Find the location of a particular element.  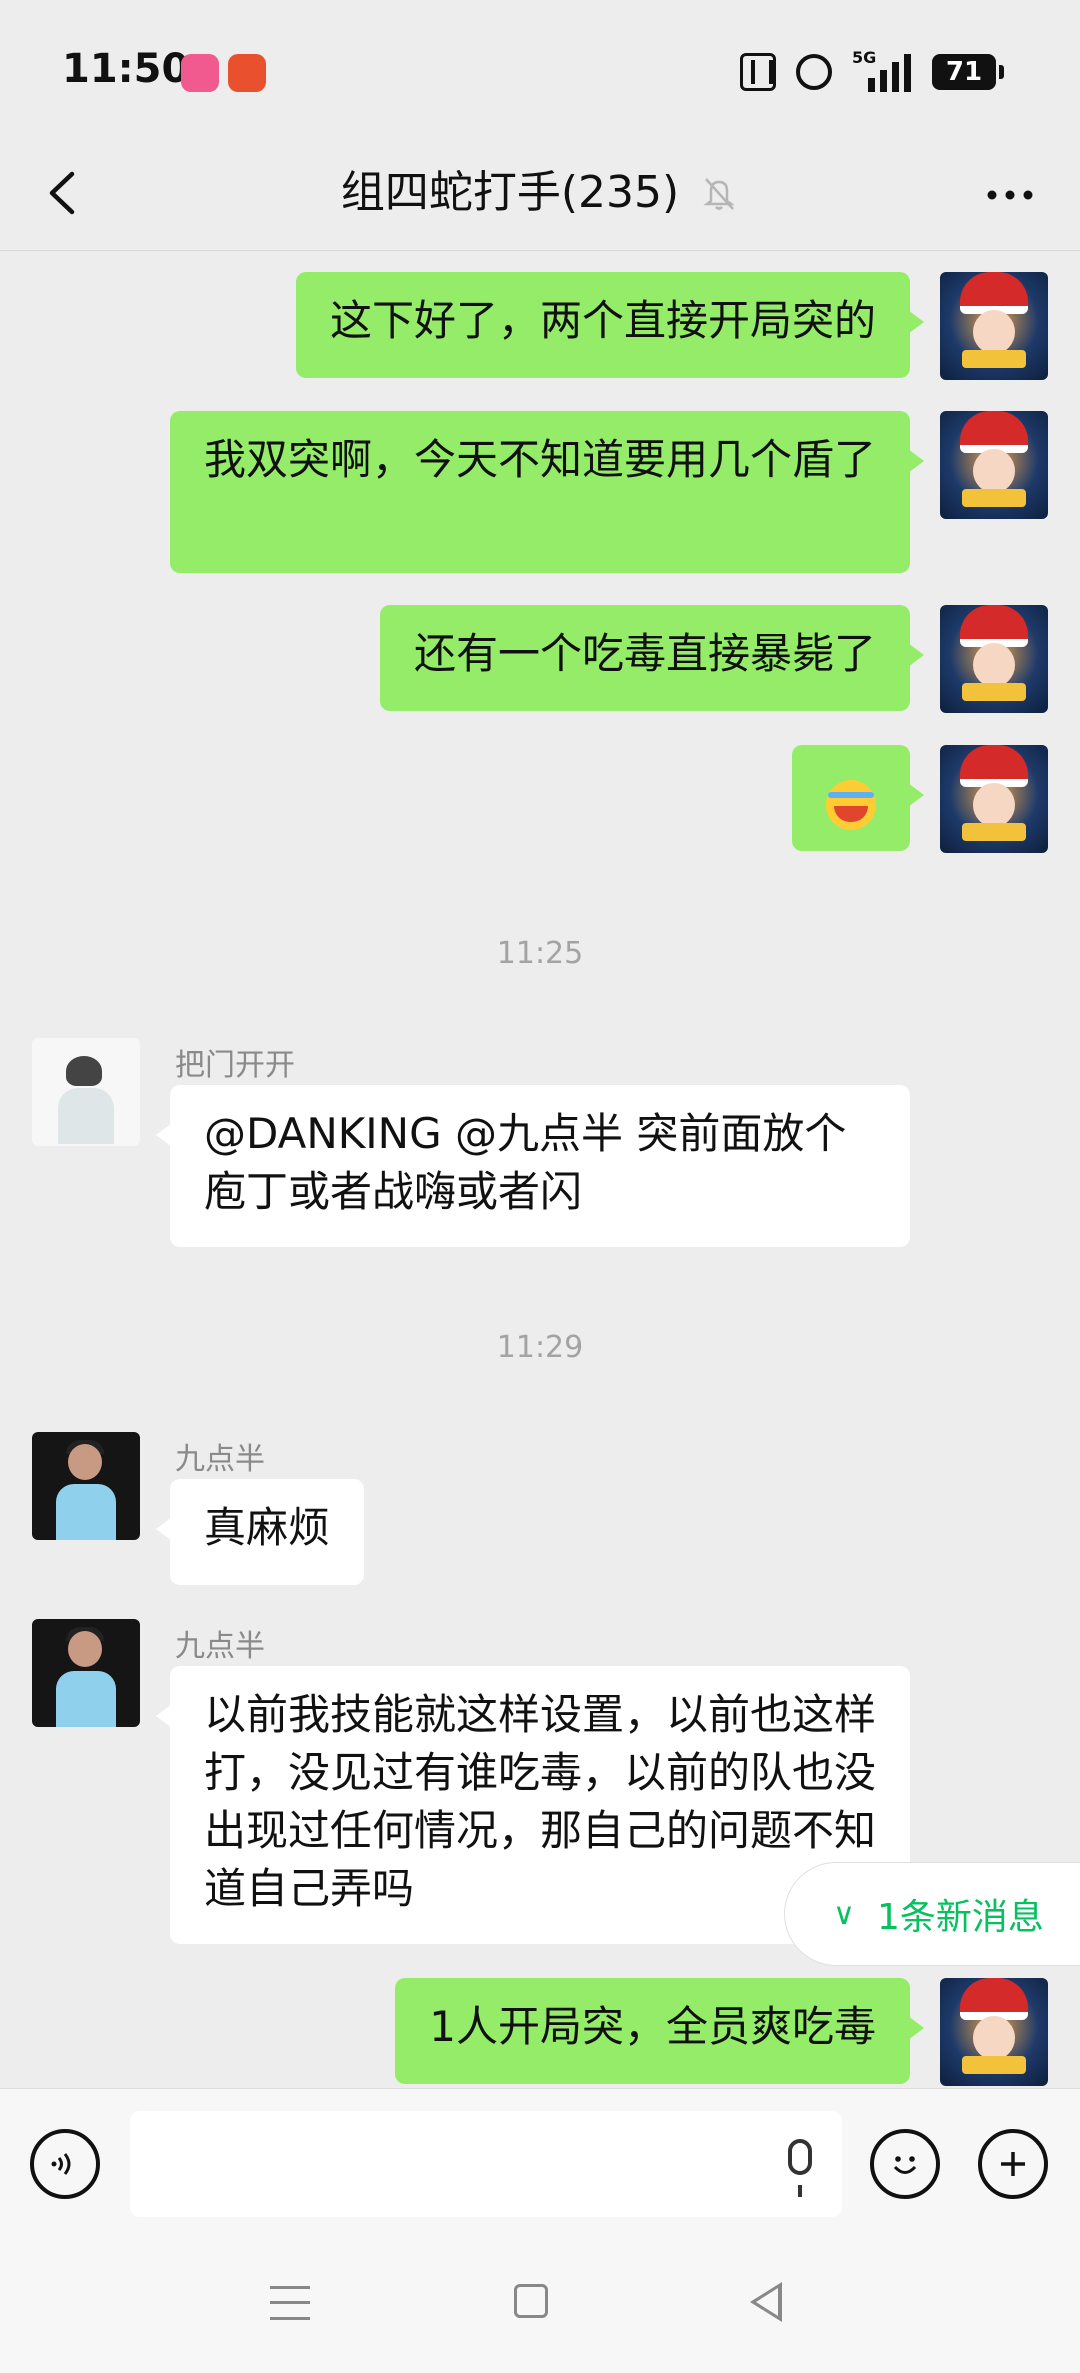

status-time: 11:50 is located at coordinates (126, 69).